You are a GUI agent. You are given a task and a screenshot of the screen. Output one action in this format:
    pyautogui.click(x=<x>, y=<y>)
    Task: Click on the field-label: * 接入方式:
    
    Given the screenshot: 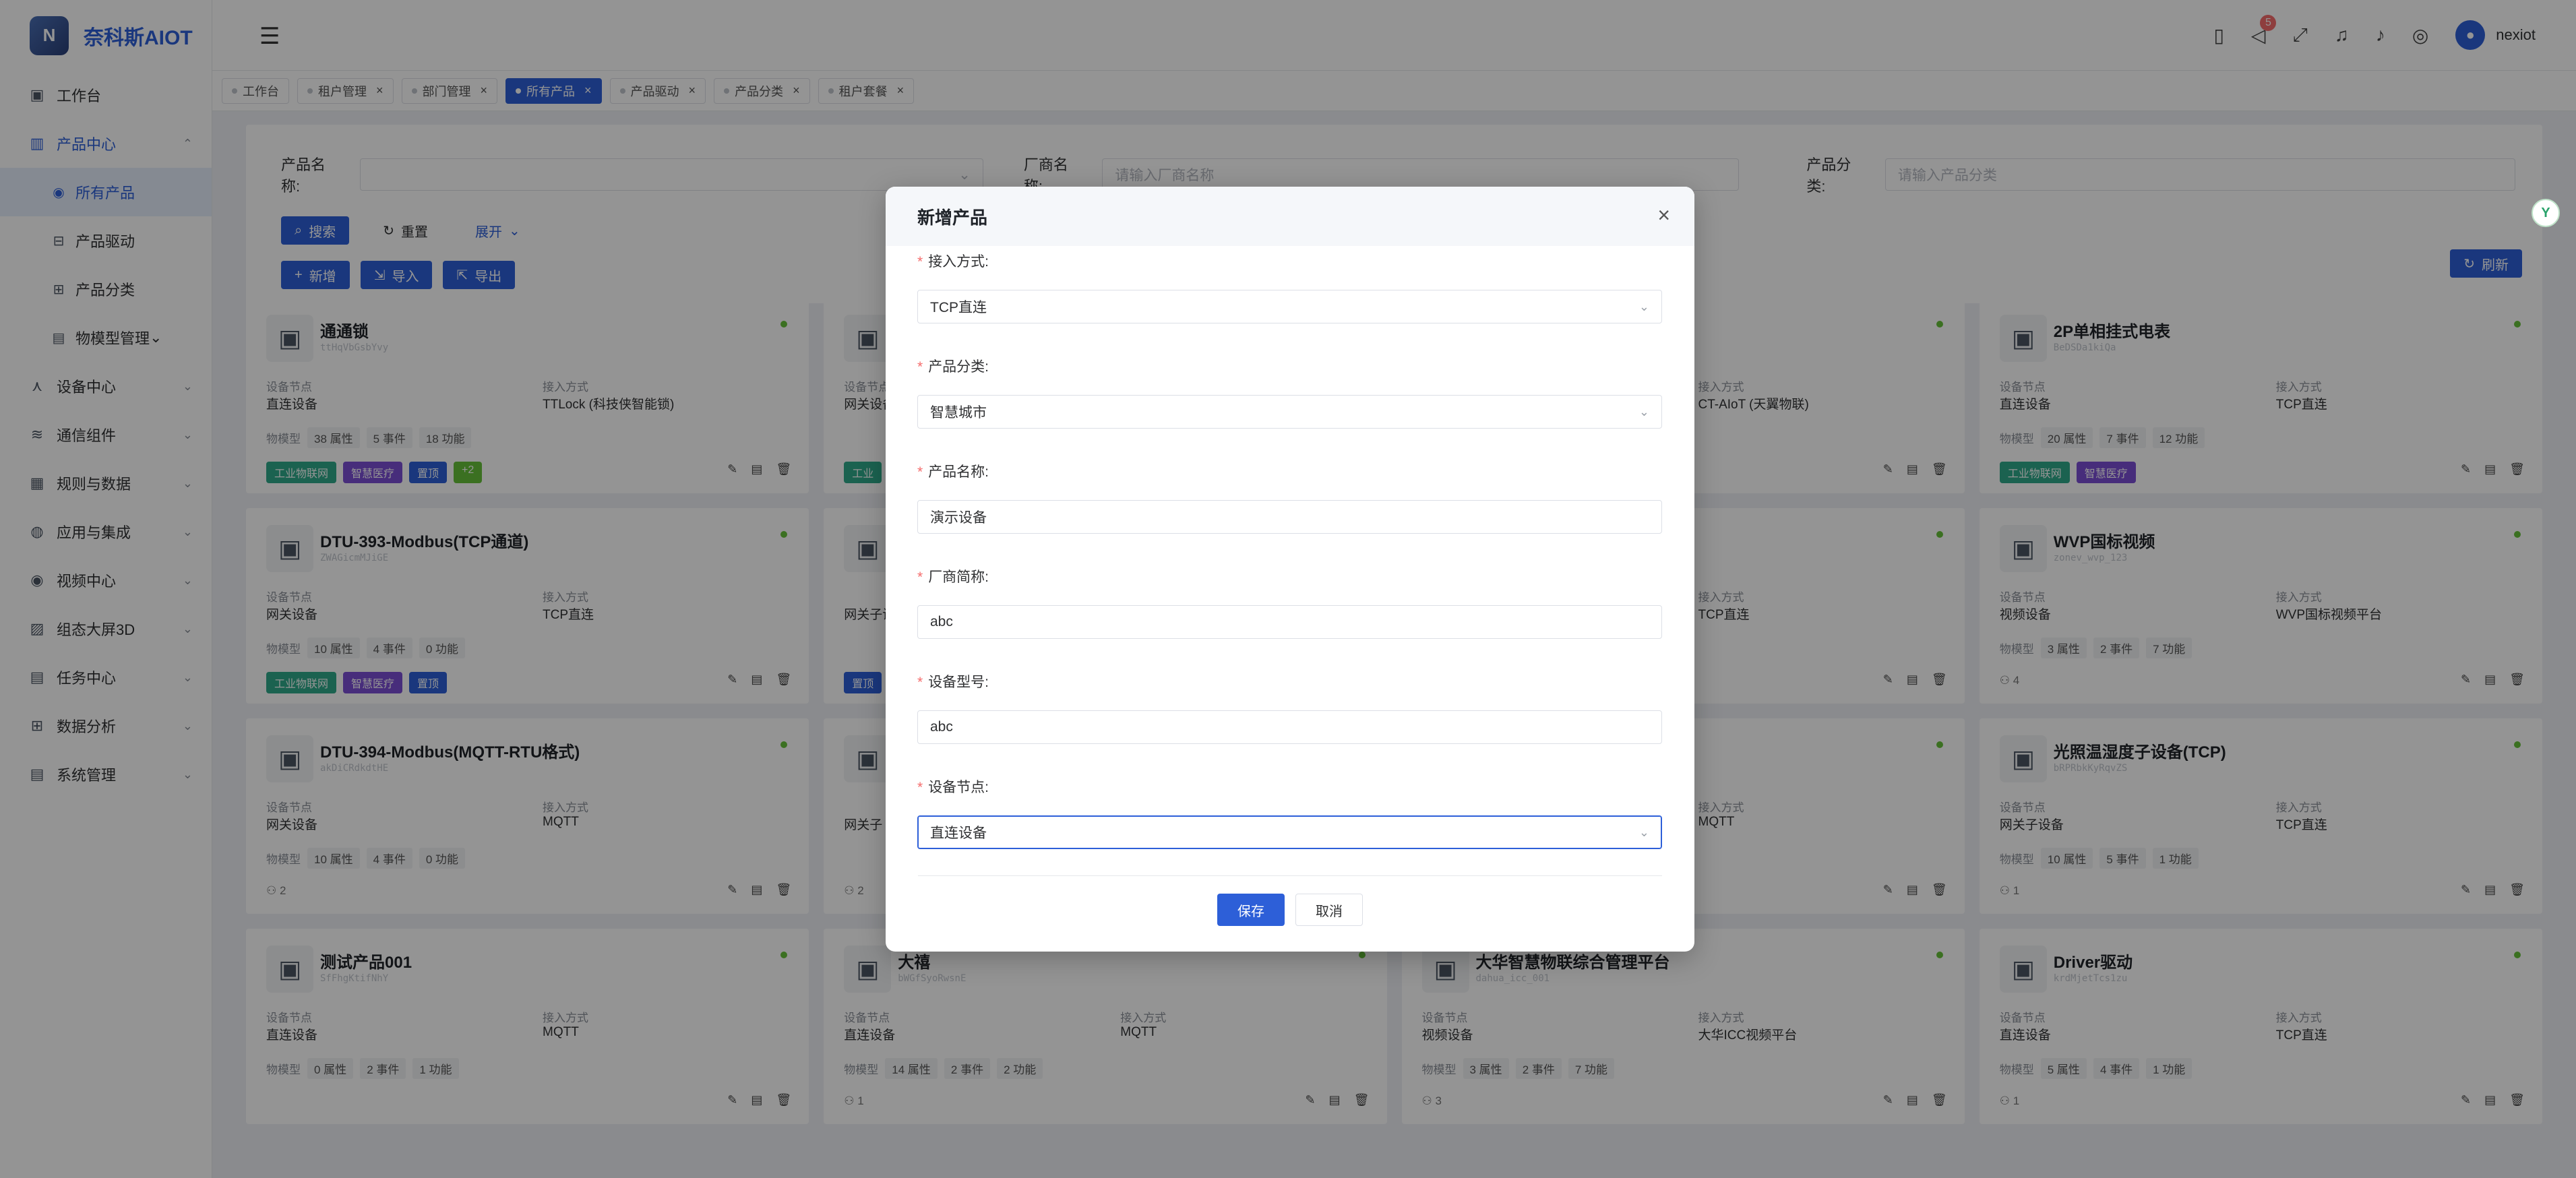 What is the action you would take?
    pyautogui.click(x=953, y=261)
    